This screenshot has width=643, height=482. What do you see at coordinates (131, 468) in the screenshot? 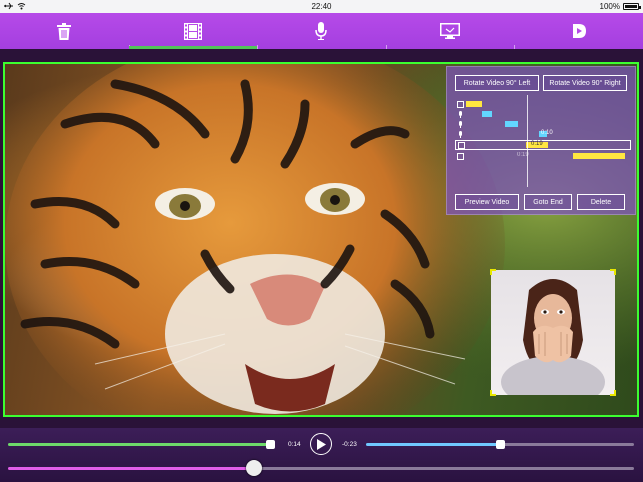
I see `timeline-slider-fill` at bounding box center [131, 468].